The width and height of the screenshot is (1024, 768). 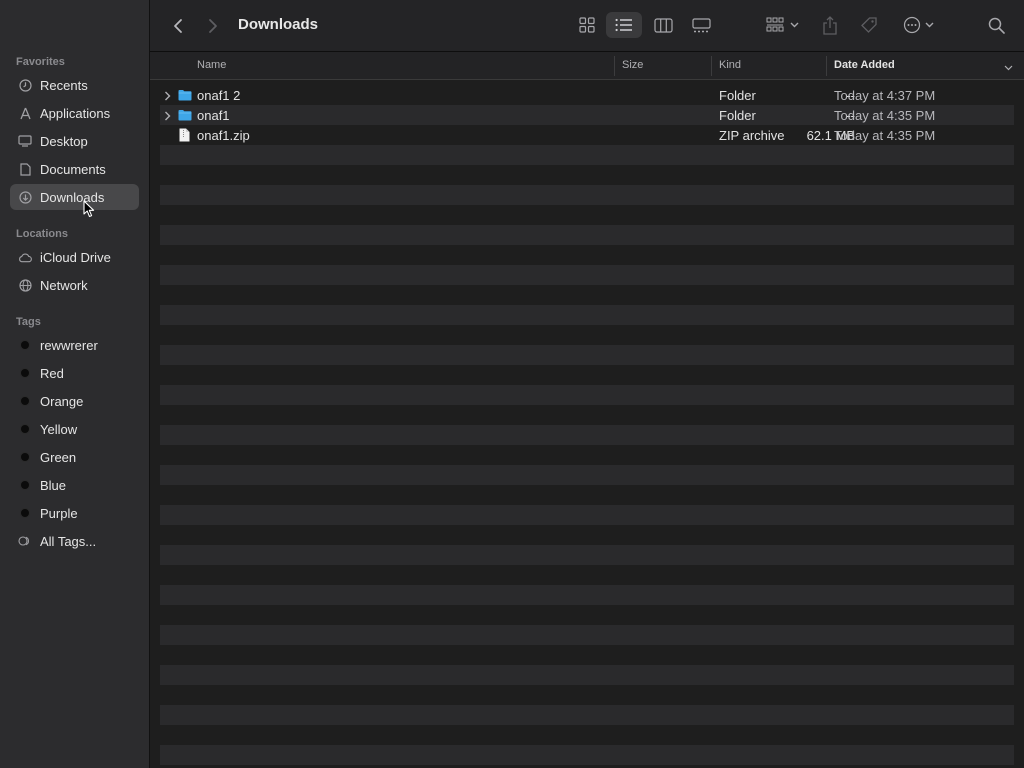 I want to click on sidebar-item-desktop: Desktop, so click(x=74, y=141).